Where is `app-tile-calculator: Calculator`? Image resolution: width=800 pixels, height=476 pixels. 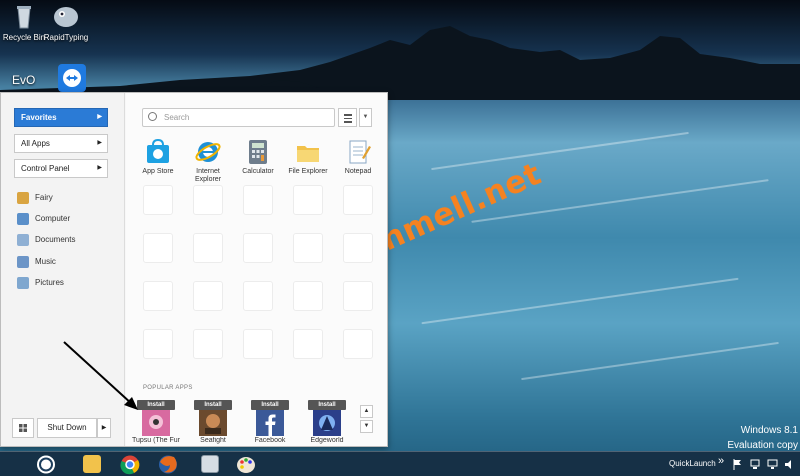 app-tile-calculator: Calculator is located at coordinates (258, 157).